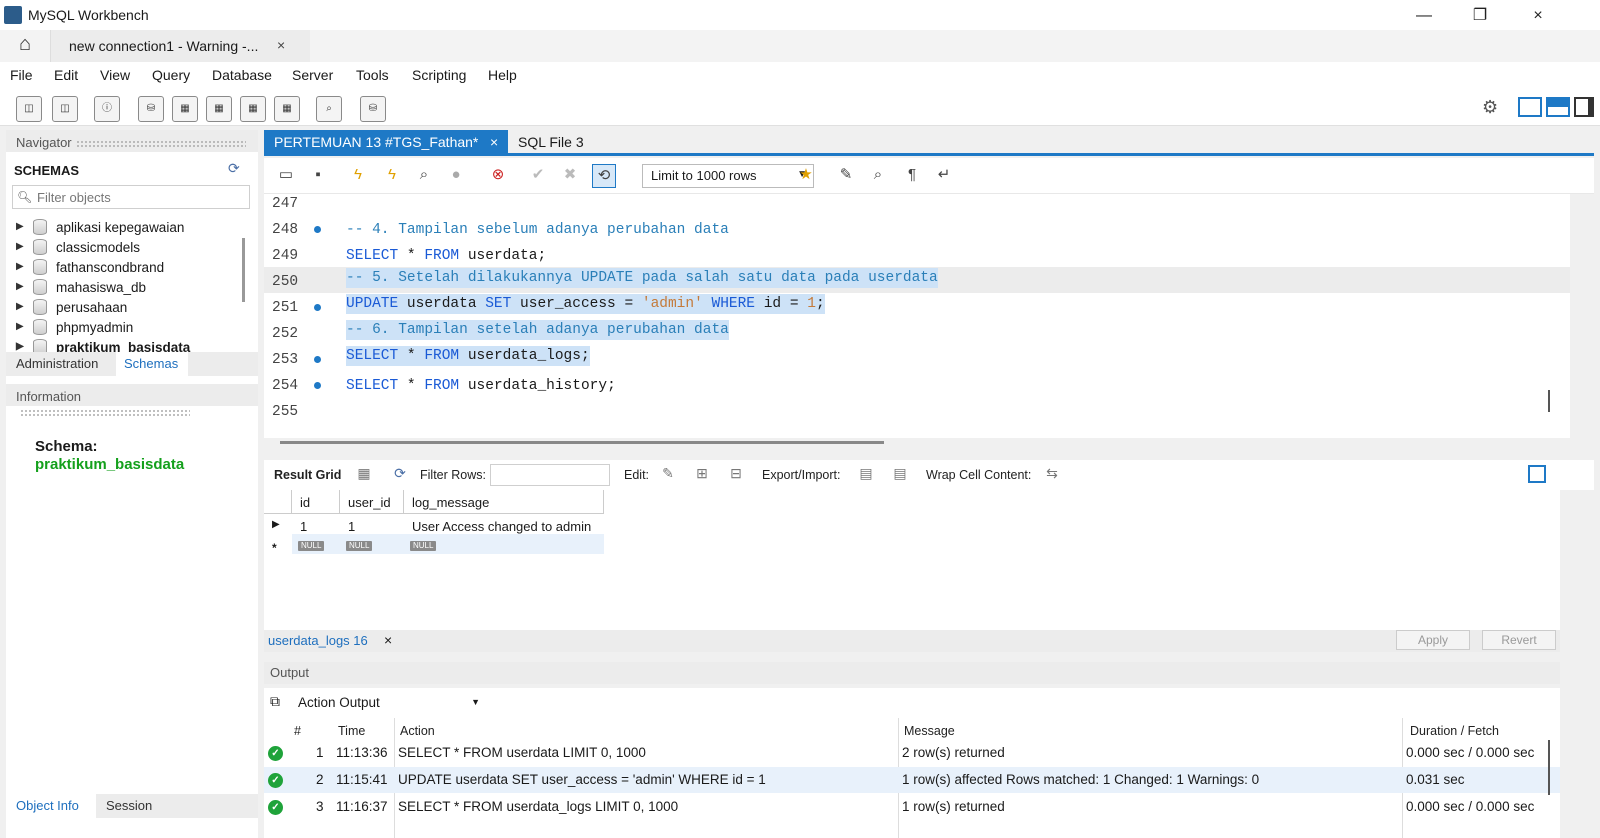  Describe the element at coordinates (570, 176) in the screenshot. I see `rollback-icon: ✖` at that location.